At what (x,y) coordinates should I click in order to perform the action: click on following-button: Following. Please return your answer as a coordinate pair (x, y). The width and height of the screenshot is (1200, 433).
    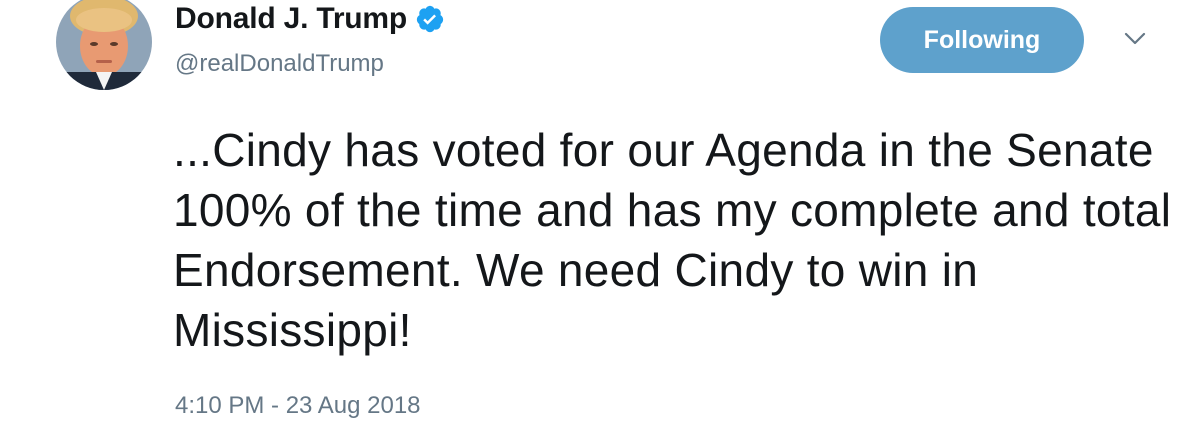
    Looking at the image, I should click on (982, 40).